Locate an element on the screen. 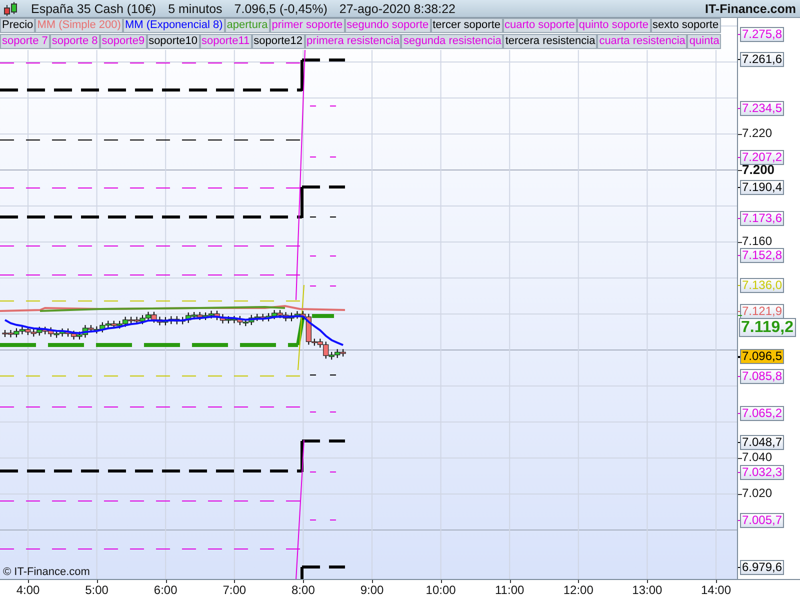 The width and height of the screenshot is (800, 600). price-tag: 7.136,0 is located at coordinates (762, 286).